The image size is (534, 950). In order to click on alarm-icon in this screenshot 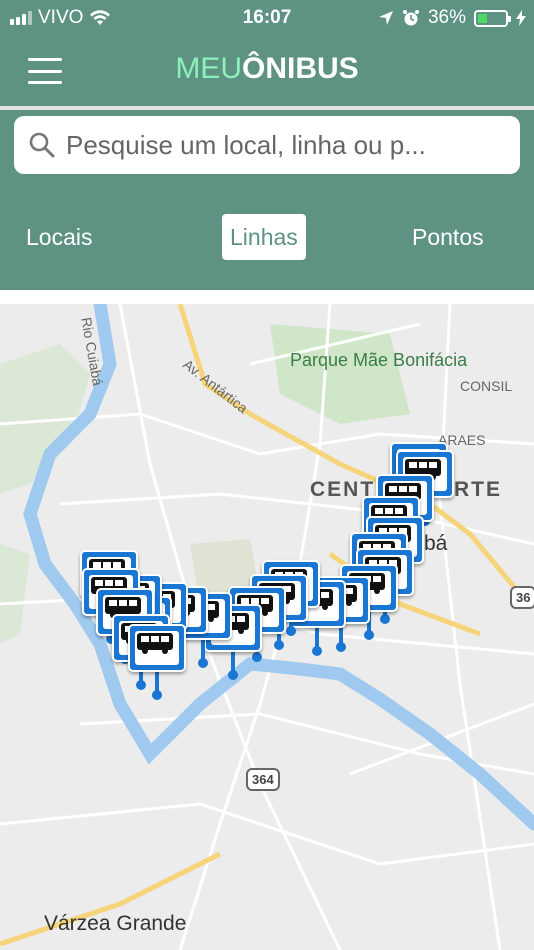, I will do `click(410, 18)`.